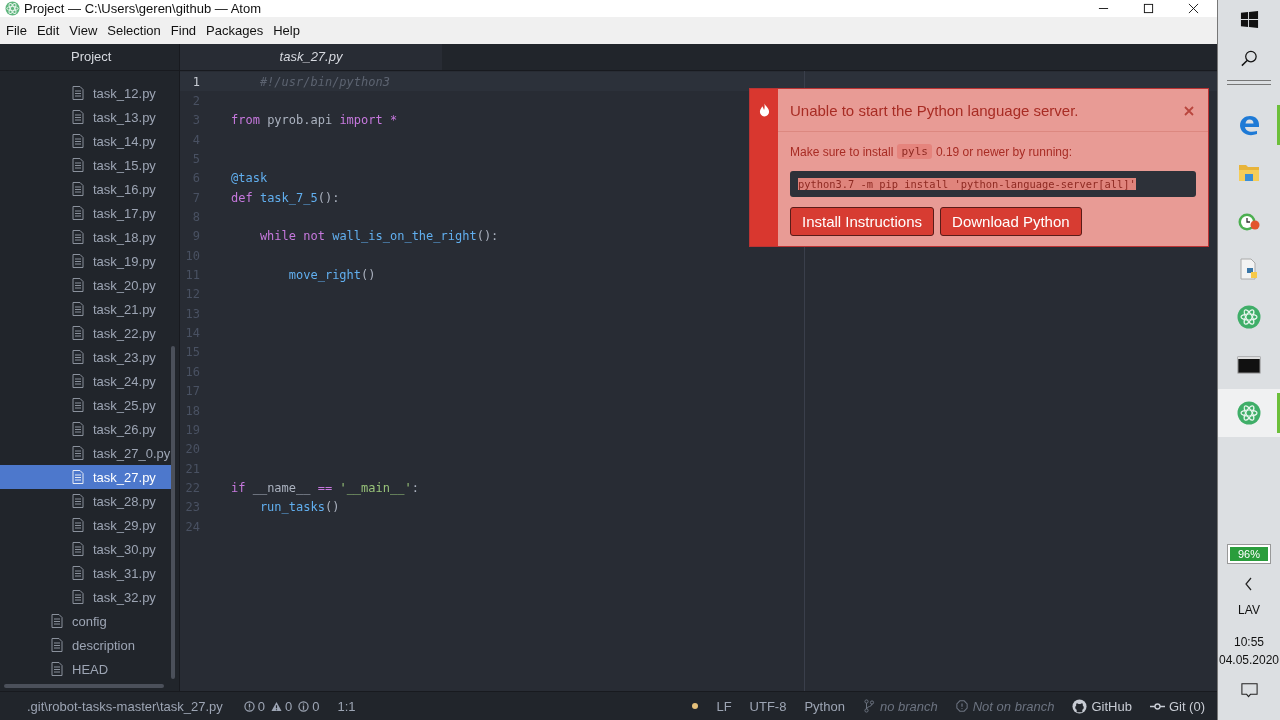 The height and width of the screenshot is (720, 1280). Describe the element at coordinates (89, 309) in the screenshot. I see `tree-entry: task_21.py` at that location.